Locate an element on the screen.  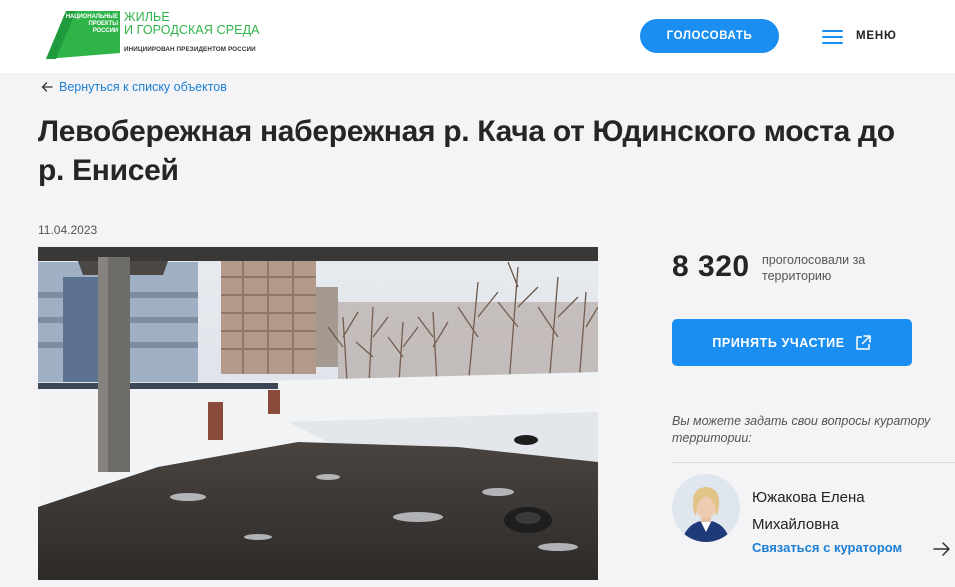
back-arrow-icon is located at coordinates (47, 87).